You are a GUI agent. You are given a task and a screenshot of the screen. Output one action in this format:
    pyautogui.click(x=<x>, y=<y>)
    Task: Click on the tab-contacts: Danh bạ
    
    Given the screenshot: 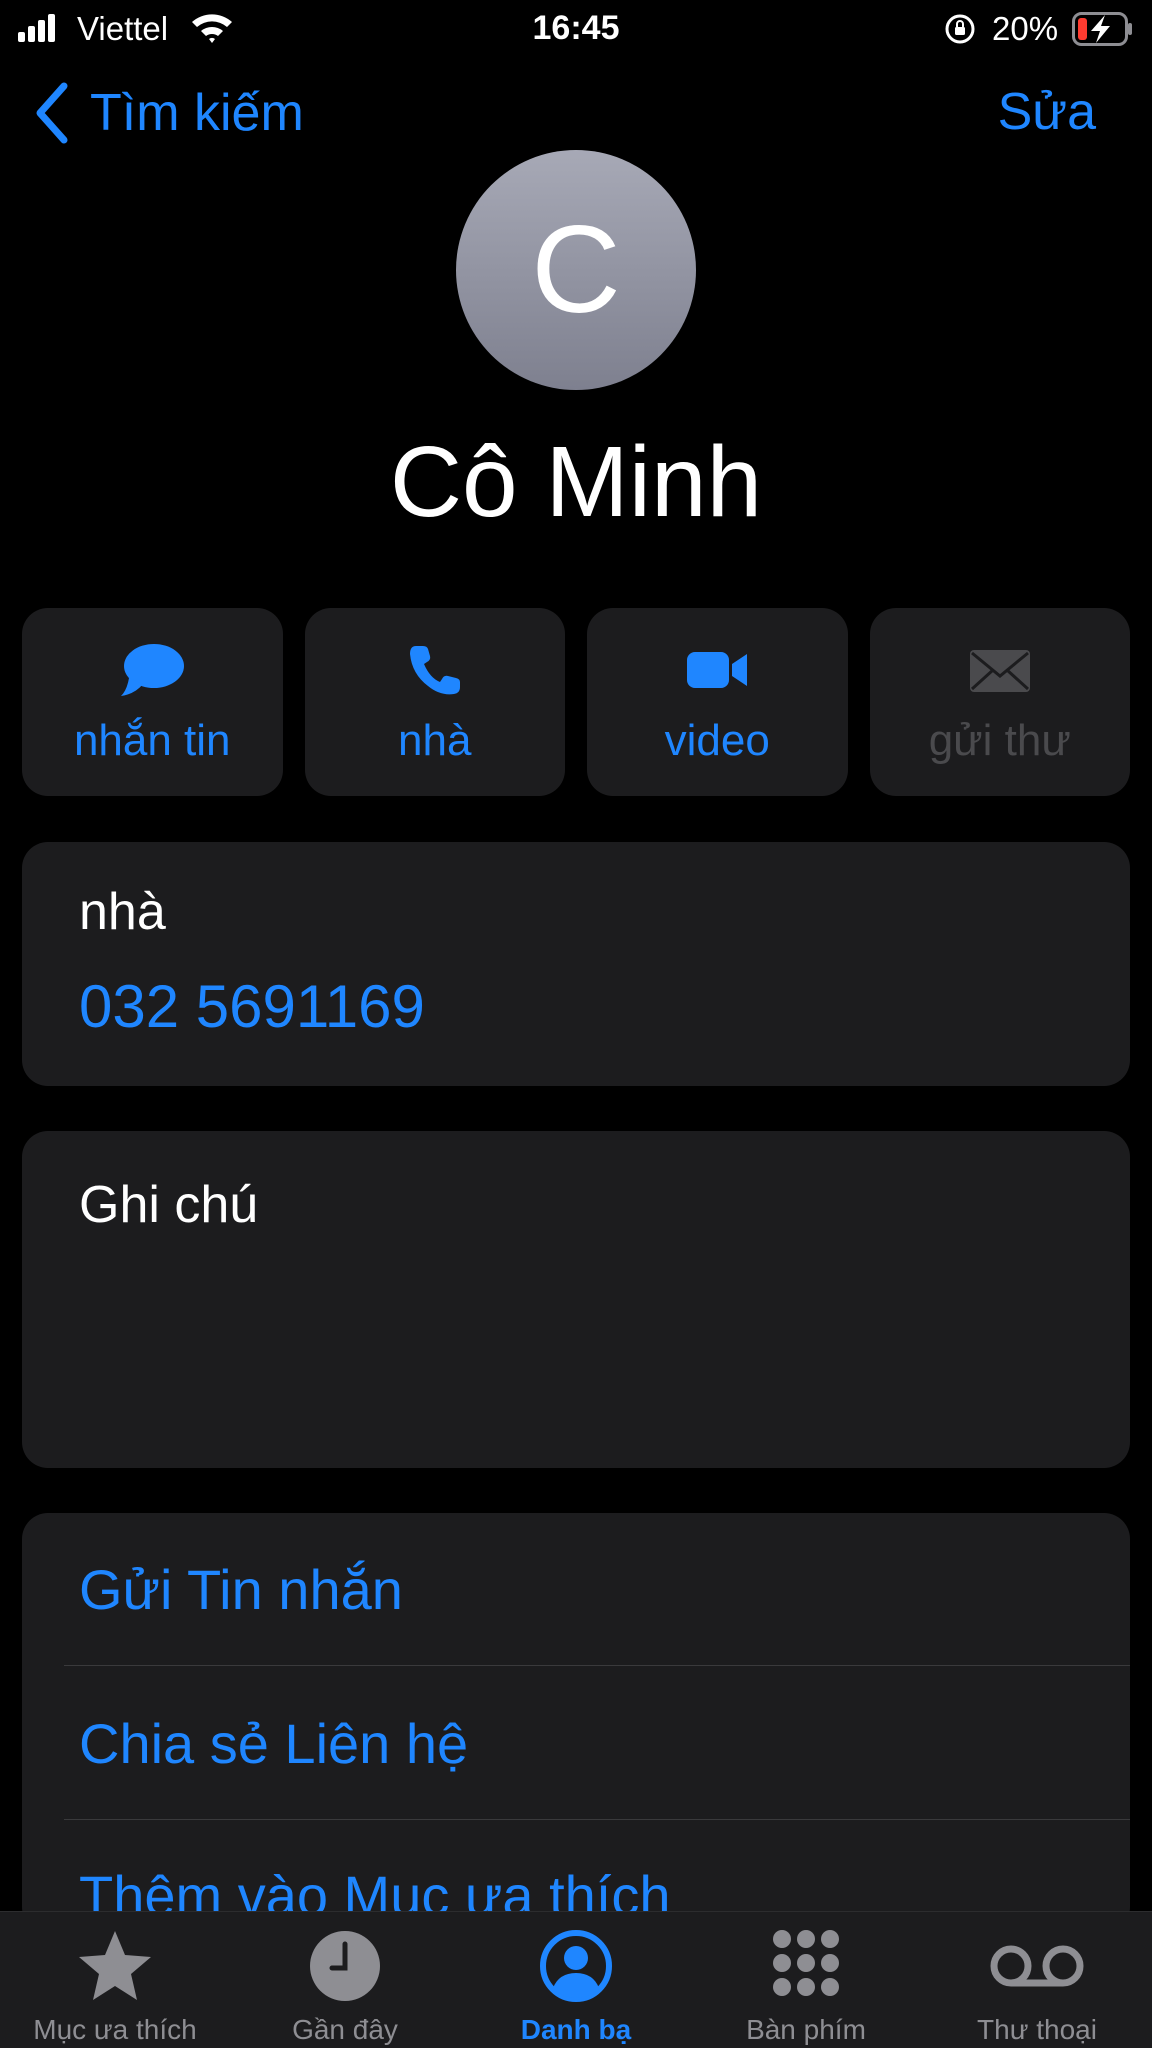 What is the action you would take?
    pyautogui.click(x=576, y=1980)
    